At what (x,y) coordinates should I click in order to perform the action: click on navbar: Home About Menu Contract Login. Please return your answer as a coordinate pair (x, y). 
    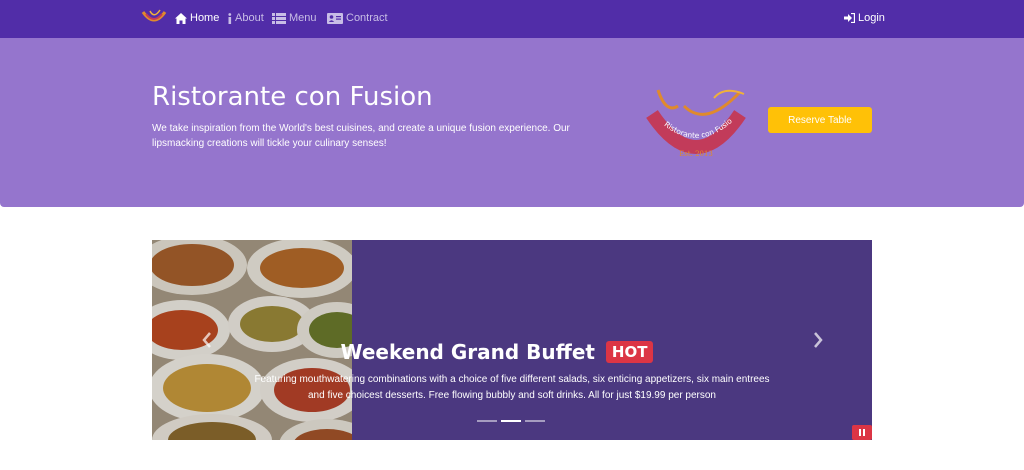
    Looking at the image, I should click on (512, 19).